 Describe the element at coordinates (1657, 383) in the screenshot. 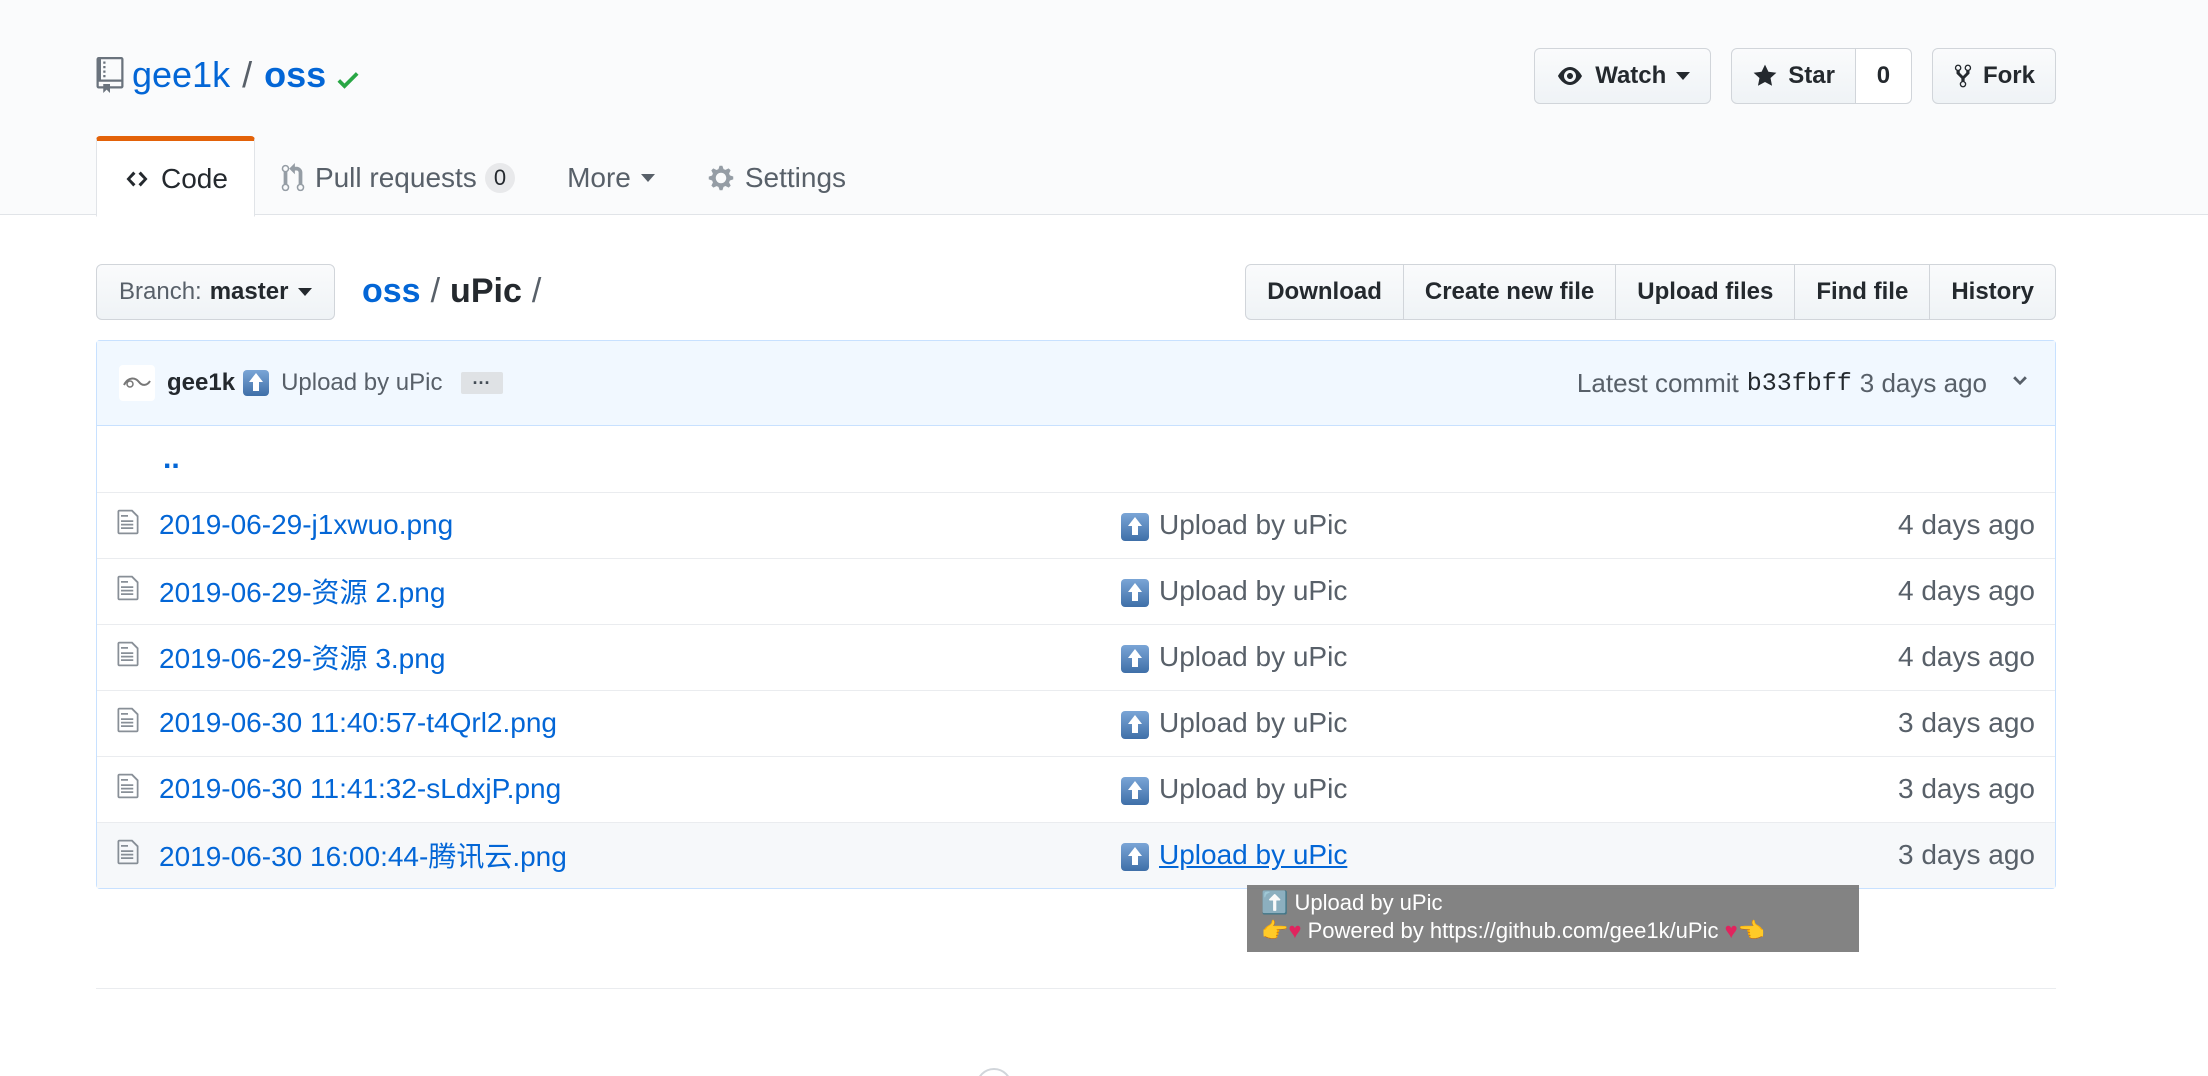

I see `latest-commit-label: Latest commit` at that location.